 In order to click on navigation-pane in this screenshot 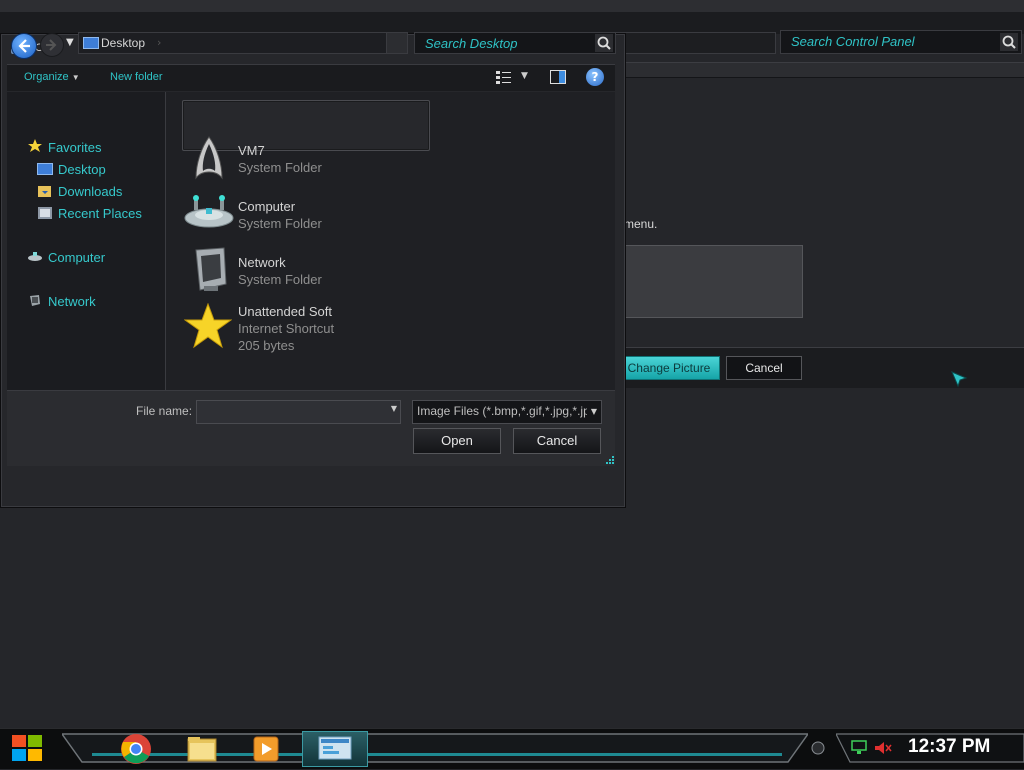, I will do `click(86, 241)`.